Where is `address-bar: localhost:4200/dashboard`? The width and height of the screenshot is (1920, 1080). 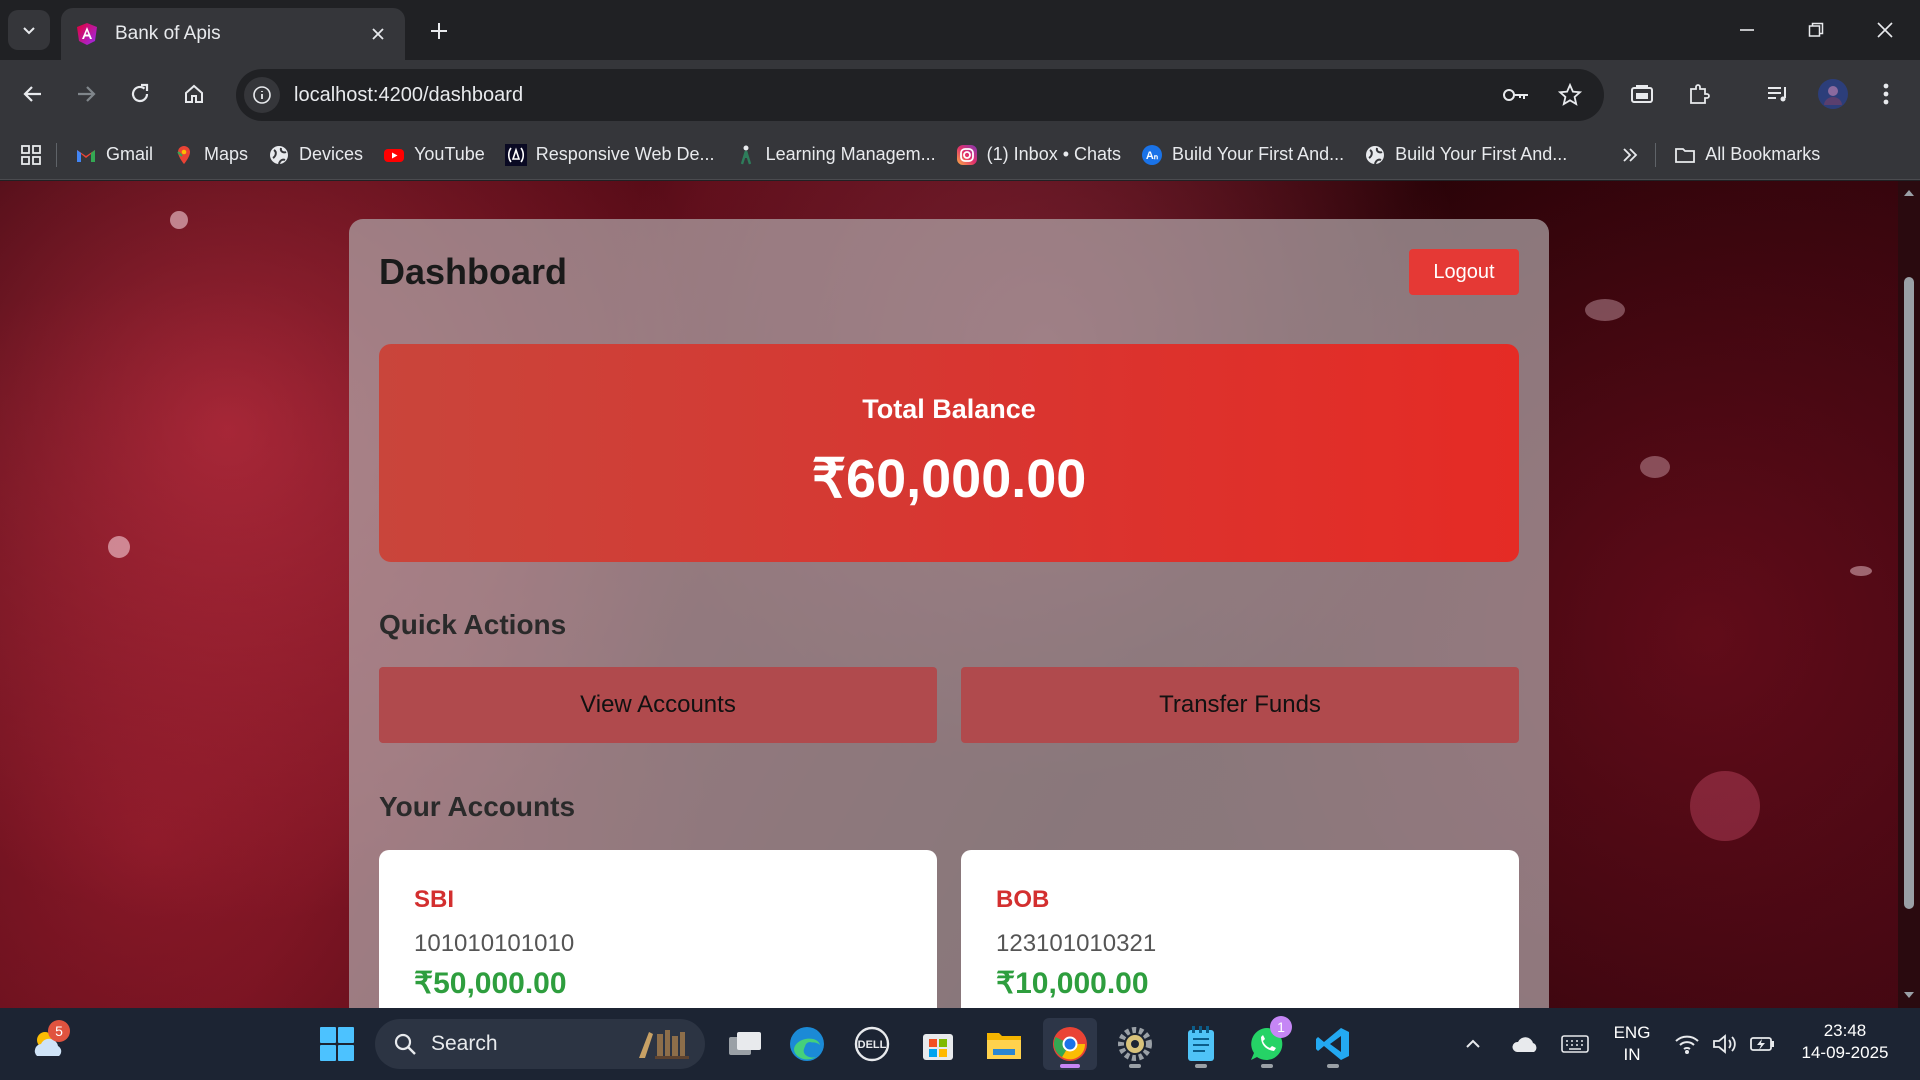
address-bar: localhost:4200/dashboard is located at coordinates (920, 95).